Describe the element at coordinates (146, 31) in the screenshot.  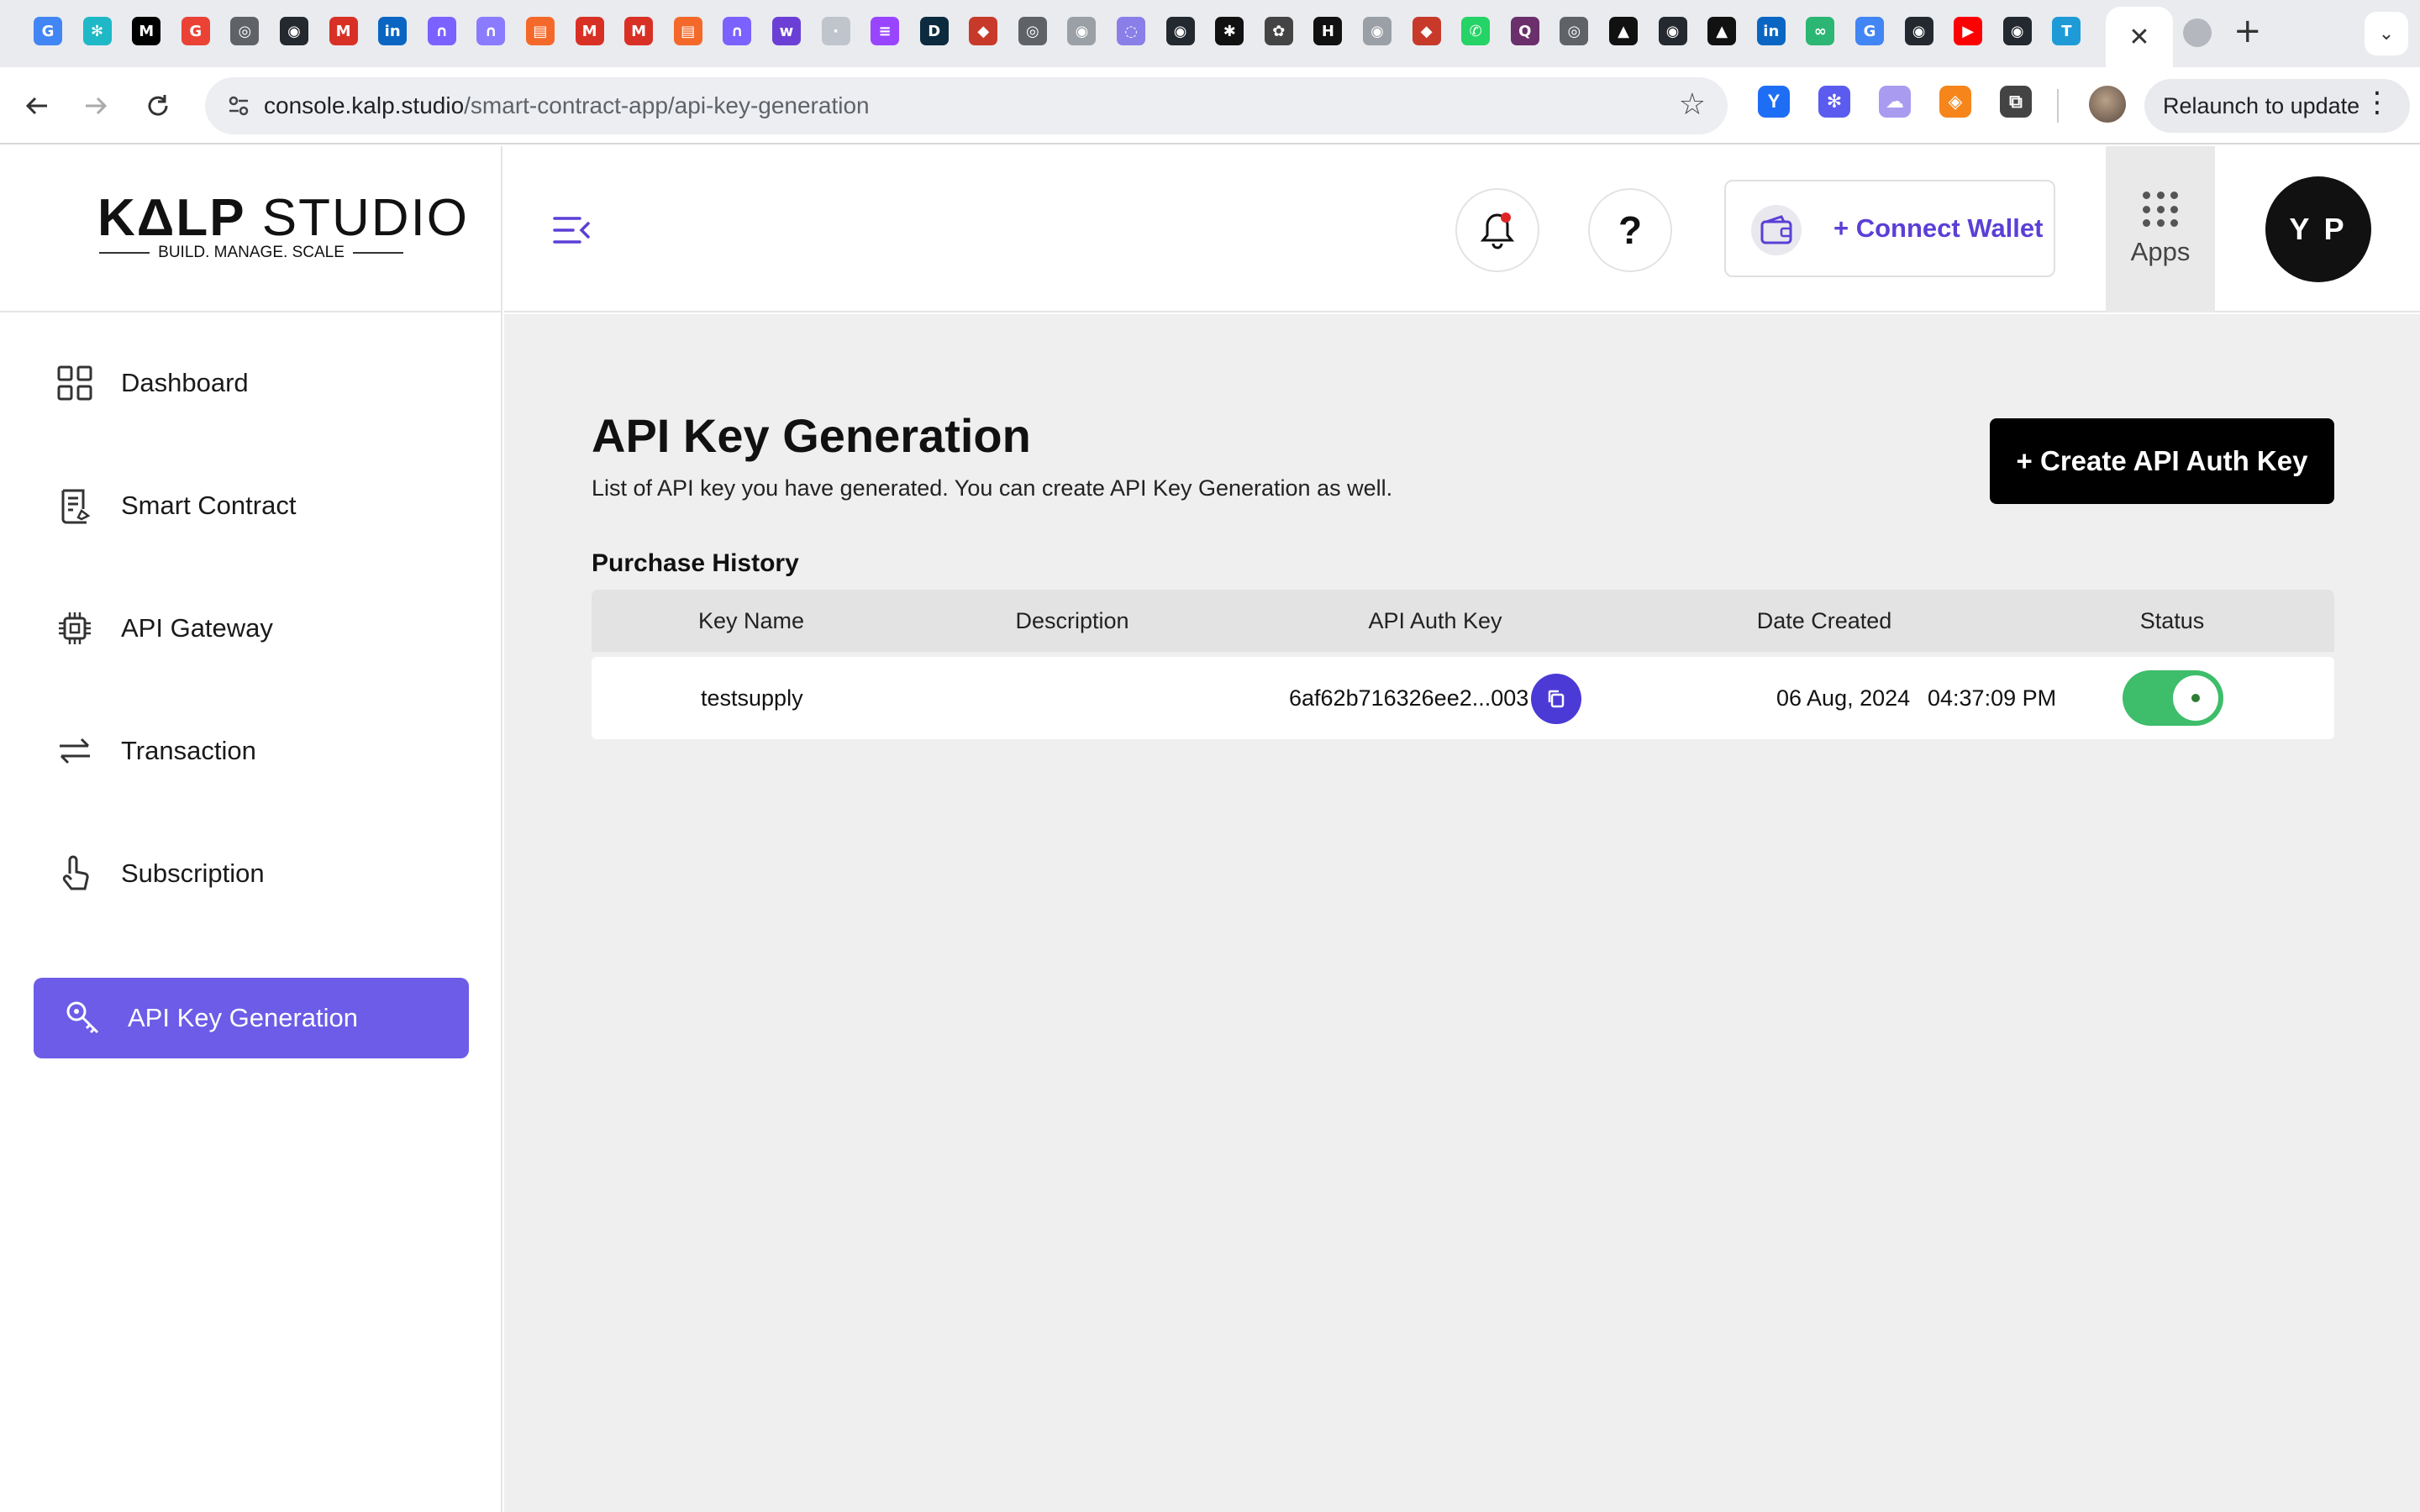
I see `medium-icon: M` at that location.